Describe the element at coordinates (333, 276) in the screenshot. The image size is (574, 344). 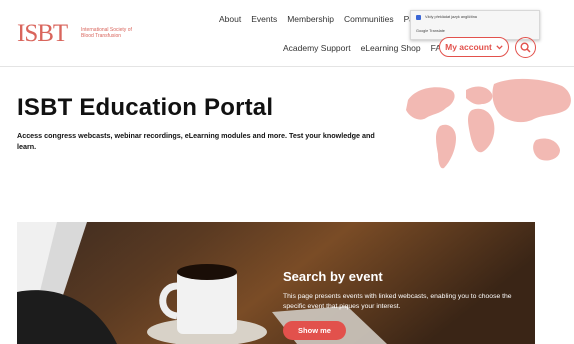
I see `banner-title: Search by event` at that location.